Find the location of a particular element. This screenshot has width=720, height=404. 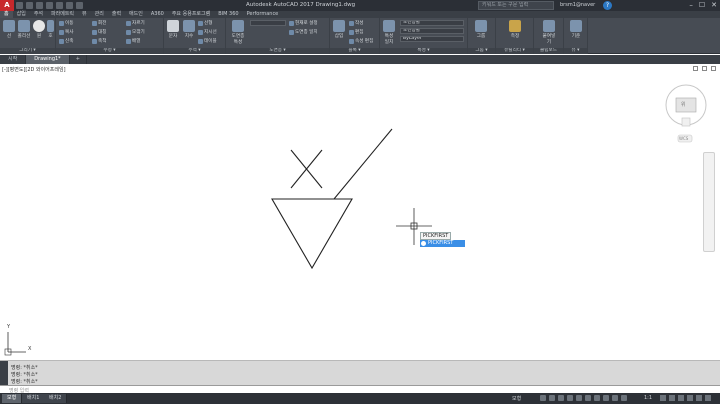

arc-tool: 호 is located at coordinates (50, 29).